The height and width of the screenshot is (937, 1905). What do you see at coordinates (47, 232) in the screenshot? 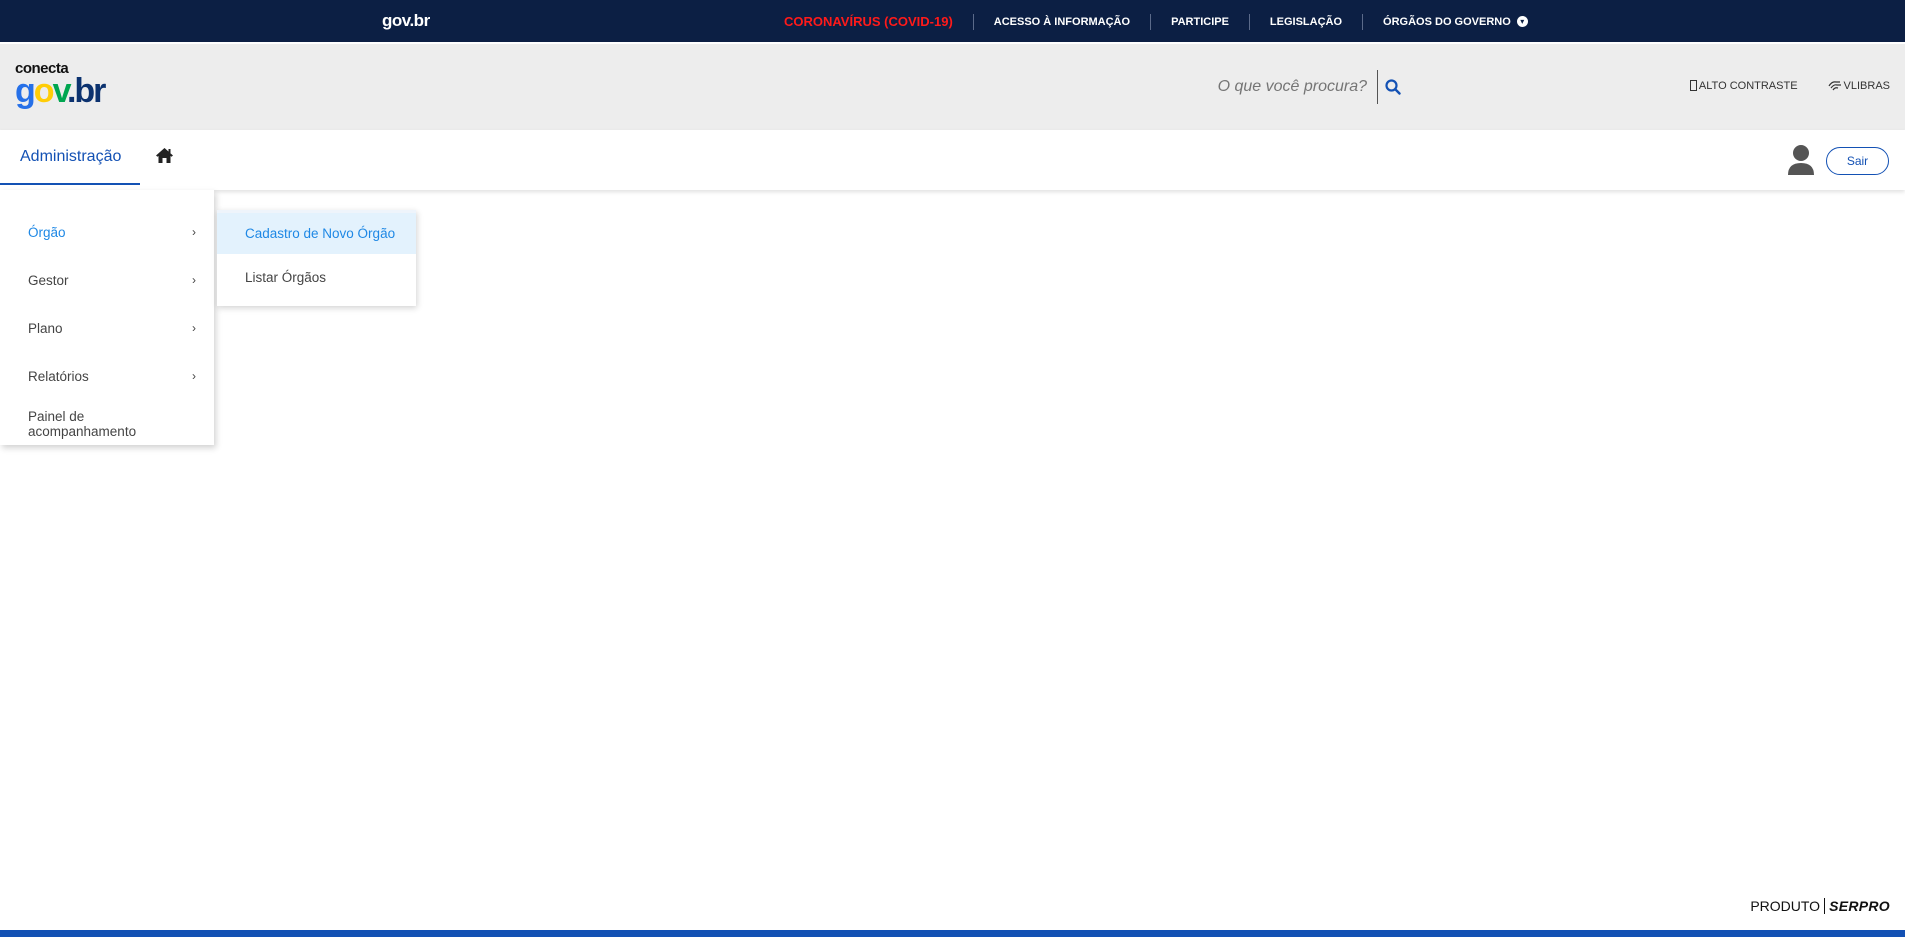
I see `menu-item-label: Órgão` at bounding box center [47, 232].